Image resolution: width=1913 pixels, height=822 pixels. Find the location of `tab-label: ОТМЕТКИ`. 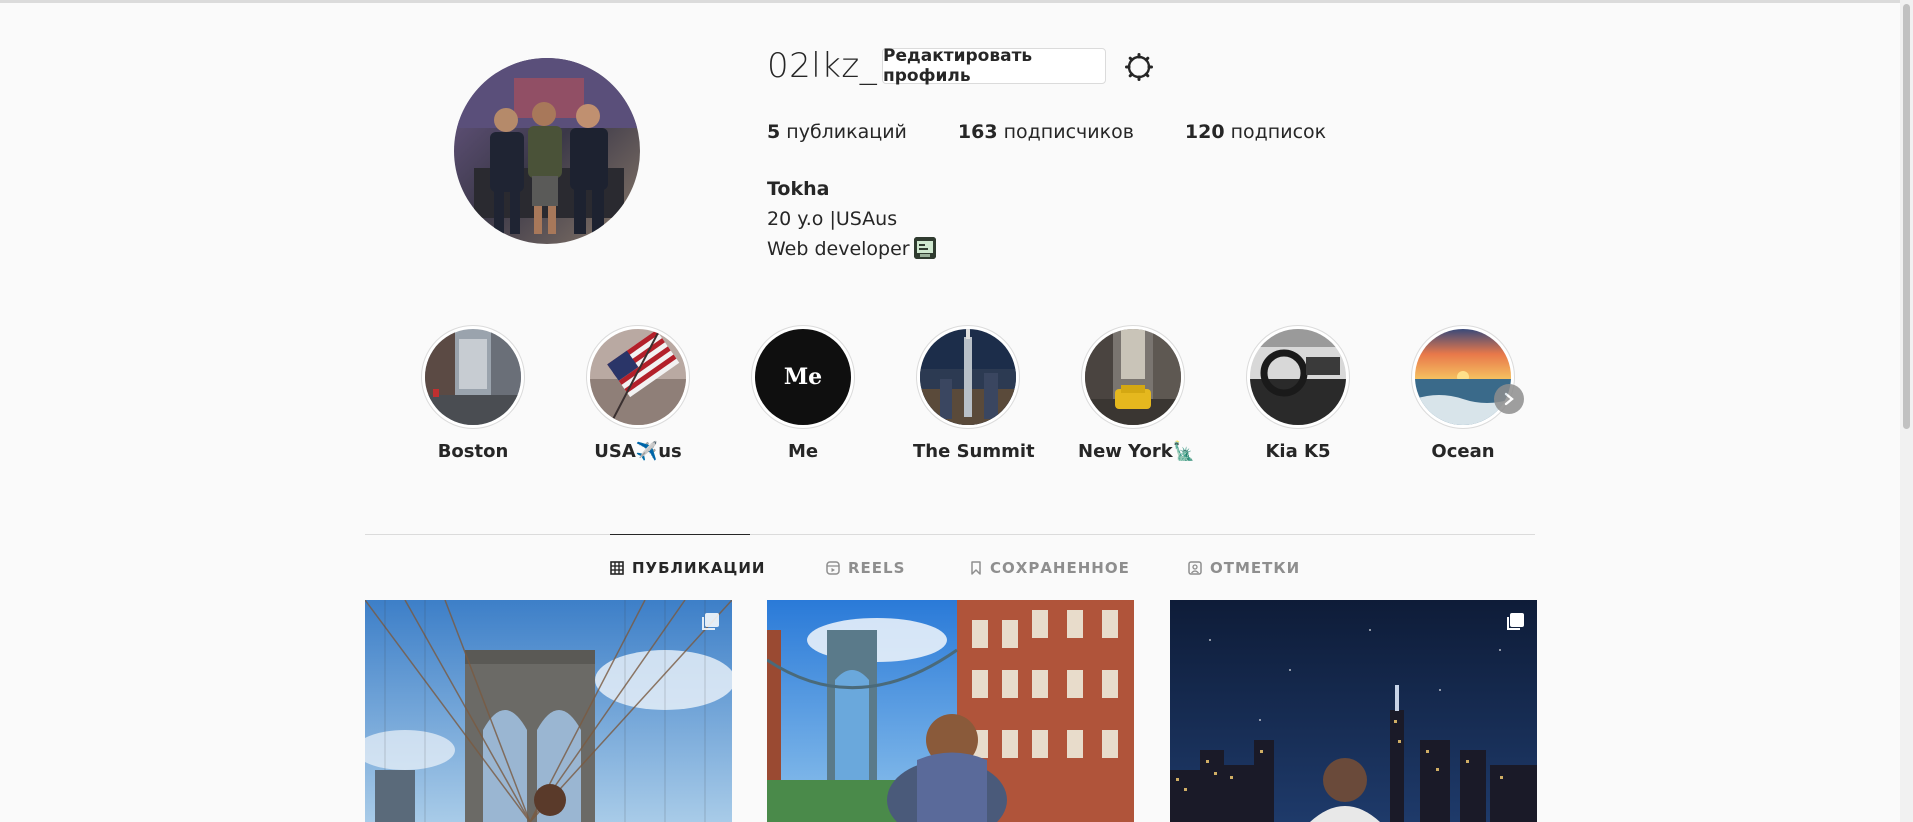

tab-label: ОТМЕТКИ is located at coordinates (1255, 568).